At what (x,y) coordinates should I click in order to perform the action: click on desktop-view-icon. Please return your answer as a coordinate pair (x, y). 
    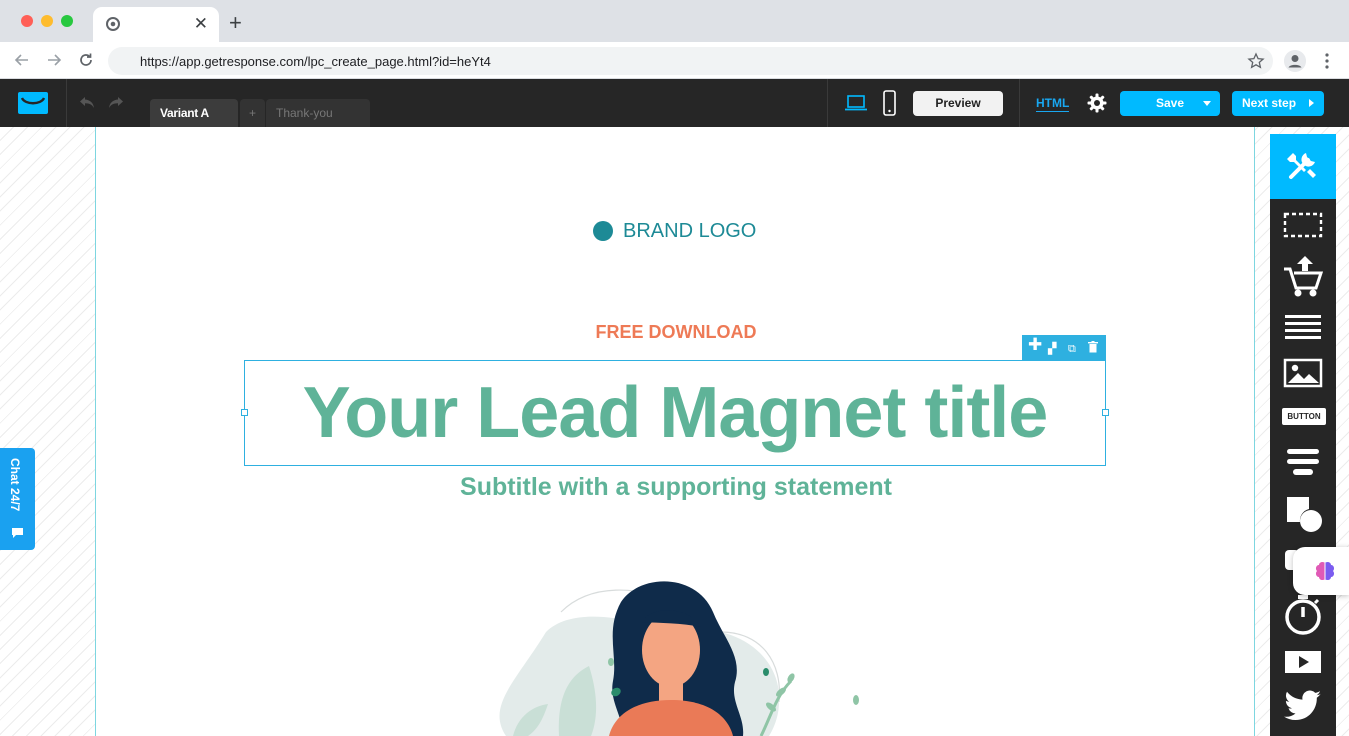
    Looking at the image, I should click on (856, 103).